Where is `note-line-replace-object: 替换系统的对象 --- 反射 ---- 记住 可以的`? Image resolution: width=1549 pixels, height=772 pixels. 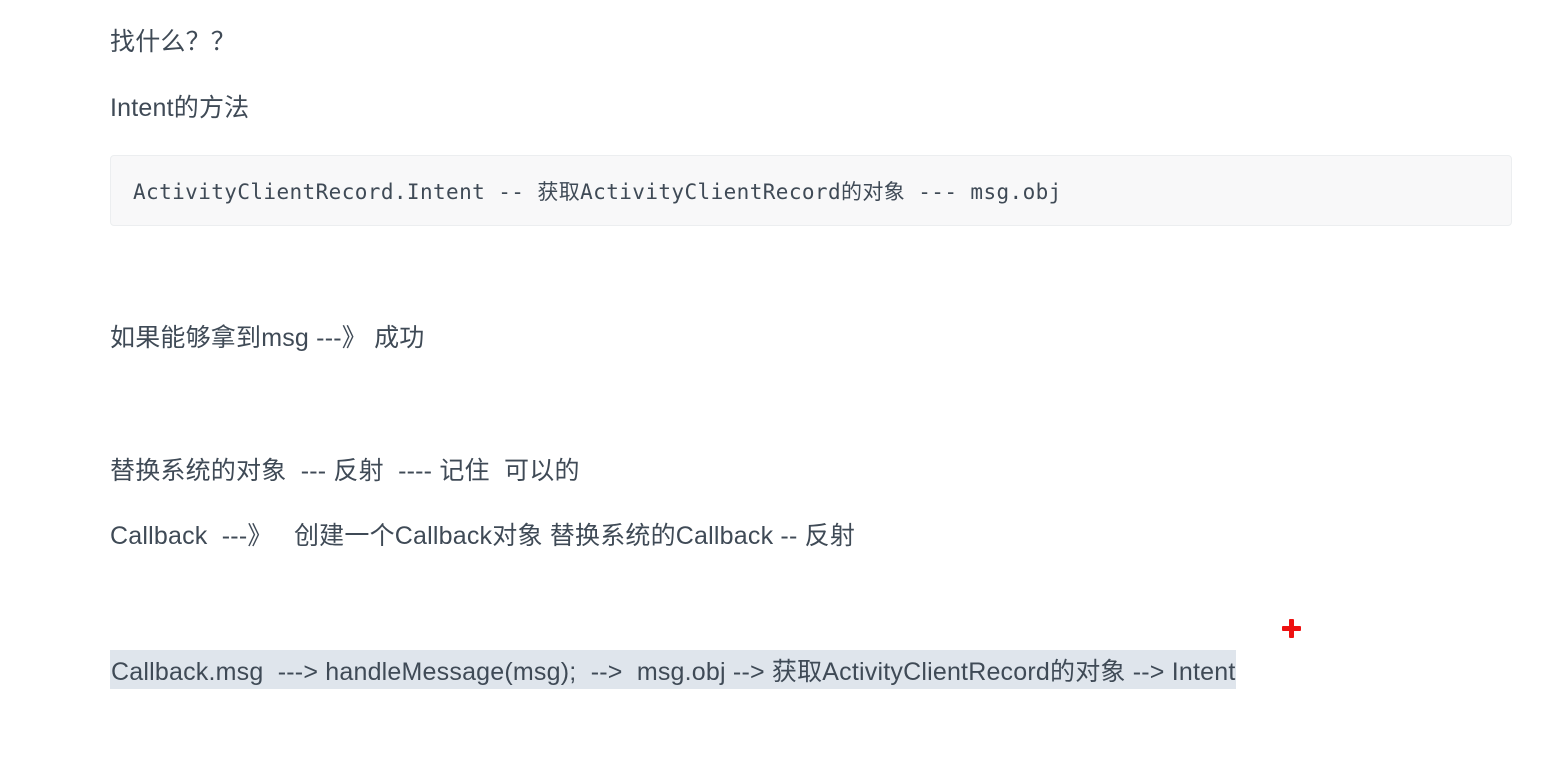
note-line-replace-object: 替换系统的对象 --- 反射 ---- 记住 可以的 is located at coordinates (345, 471).